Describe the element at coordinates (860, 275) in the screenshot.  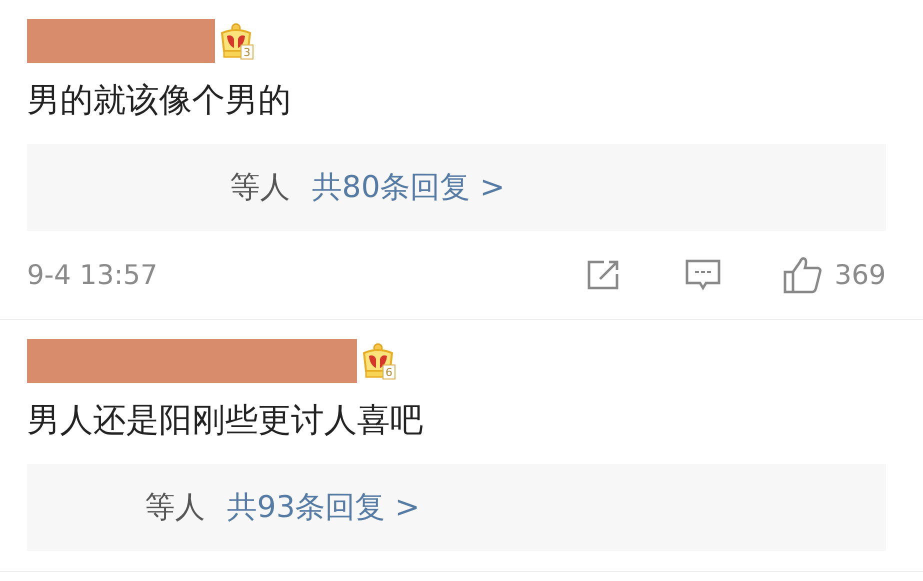
I see `like-count: 369` at that location.